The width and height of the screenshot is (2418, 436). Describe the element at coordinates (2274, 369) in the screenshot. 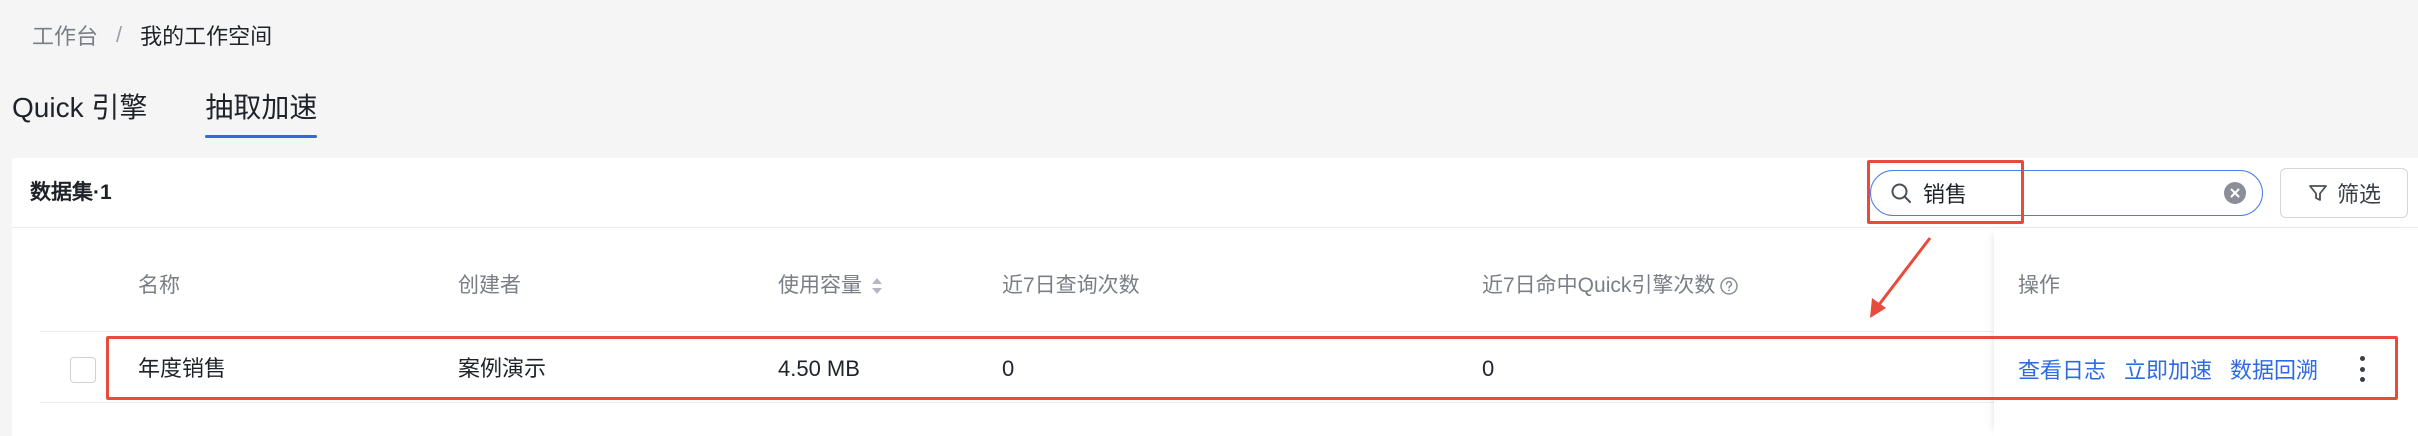

I see `data-backtrack-link: 数据回溯` at that location.